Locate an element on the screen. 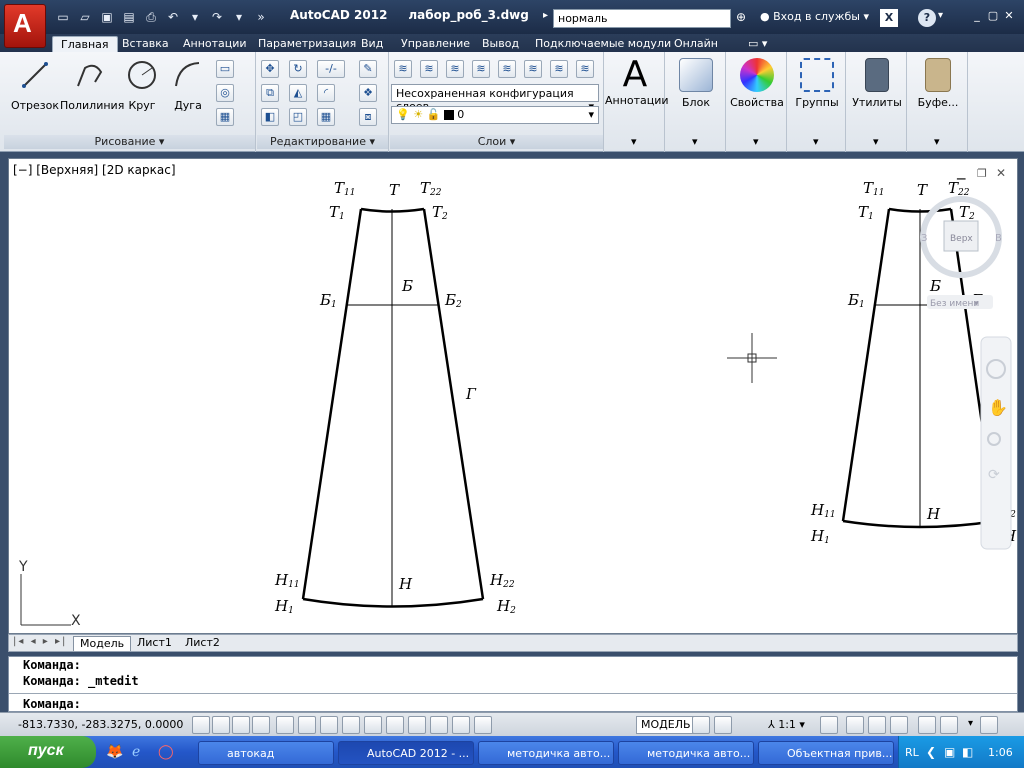 This screenshot has width=1024, height=768. binoculars-icon: ⊕ is located at coordinates (741, 17).